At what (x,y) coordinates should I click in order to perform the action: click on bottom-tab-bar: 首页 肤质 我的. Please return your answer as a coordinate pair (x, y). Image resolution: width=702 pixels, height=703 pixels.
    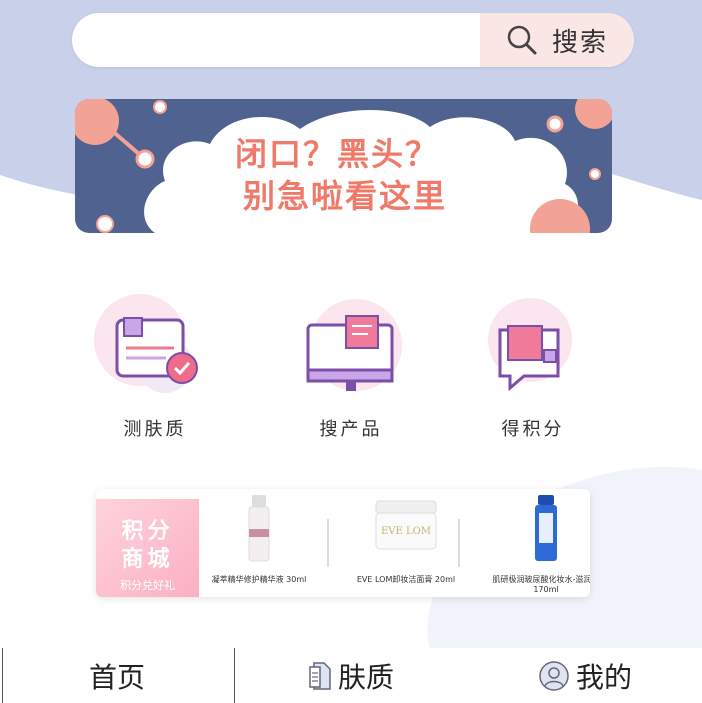
    Looking at the image, I should click on (351, 675).